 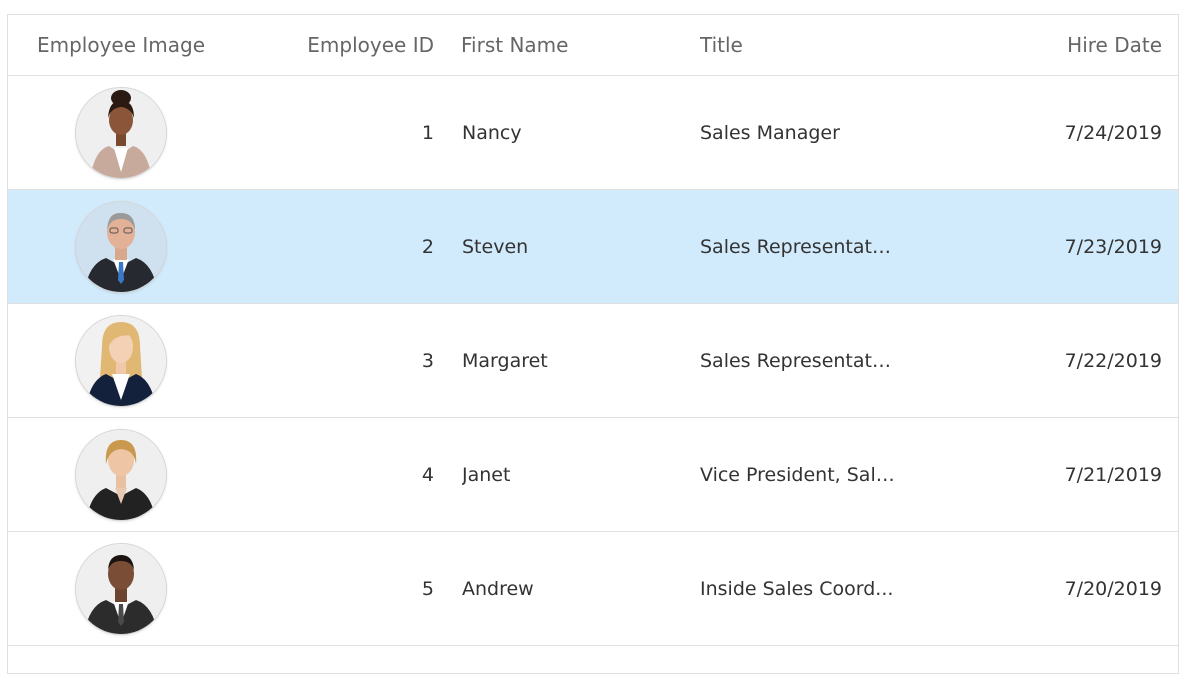 I want to click on title-text: Sales Manager, so click(x=770, y=132).